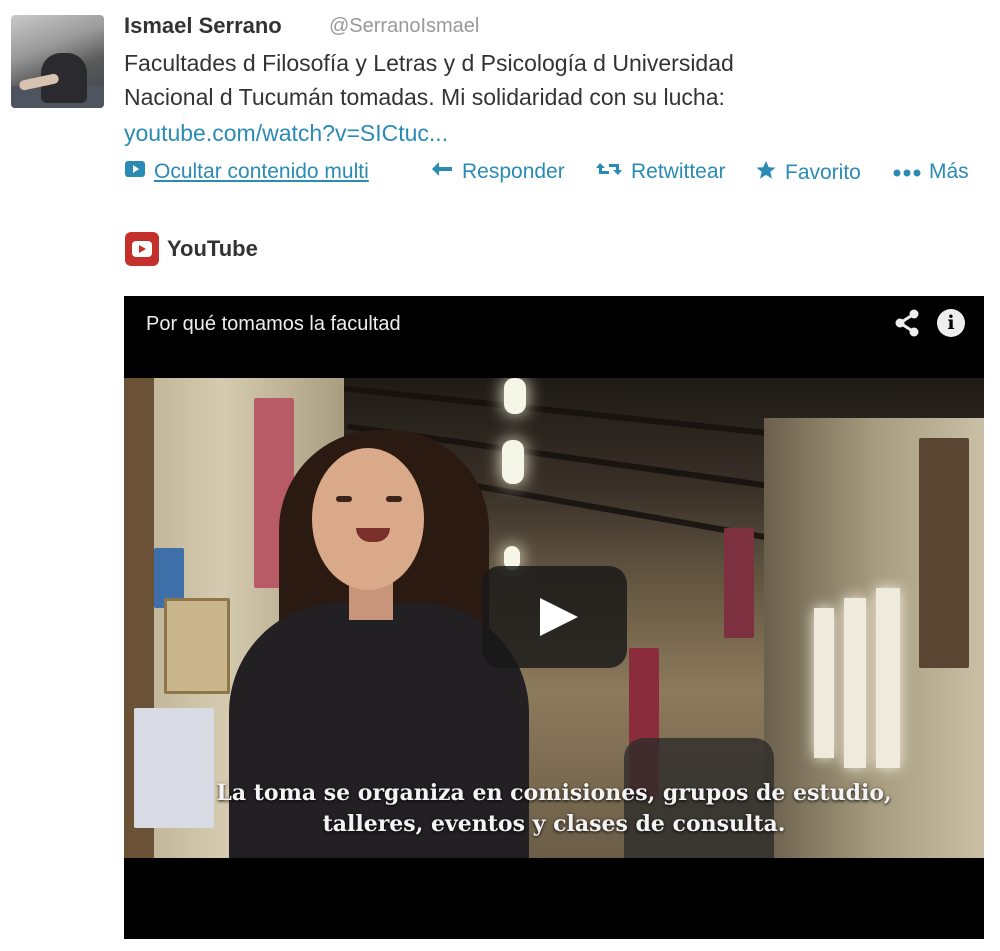 The width and height of the screenshot is (1000, 951). I want to click on play-button, so click(554, 617).